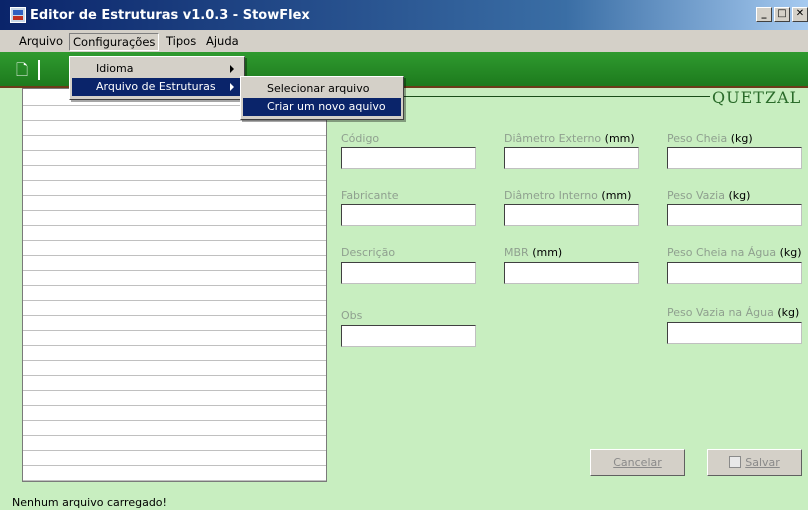  I want to click on menu-item-arquivo-estruturas: Arquivo de Estruturas, so click(157, 87).